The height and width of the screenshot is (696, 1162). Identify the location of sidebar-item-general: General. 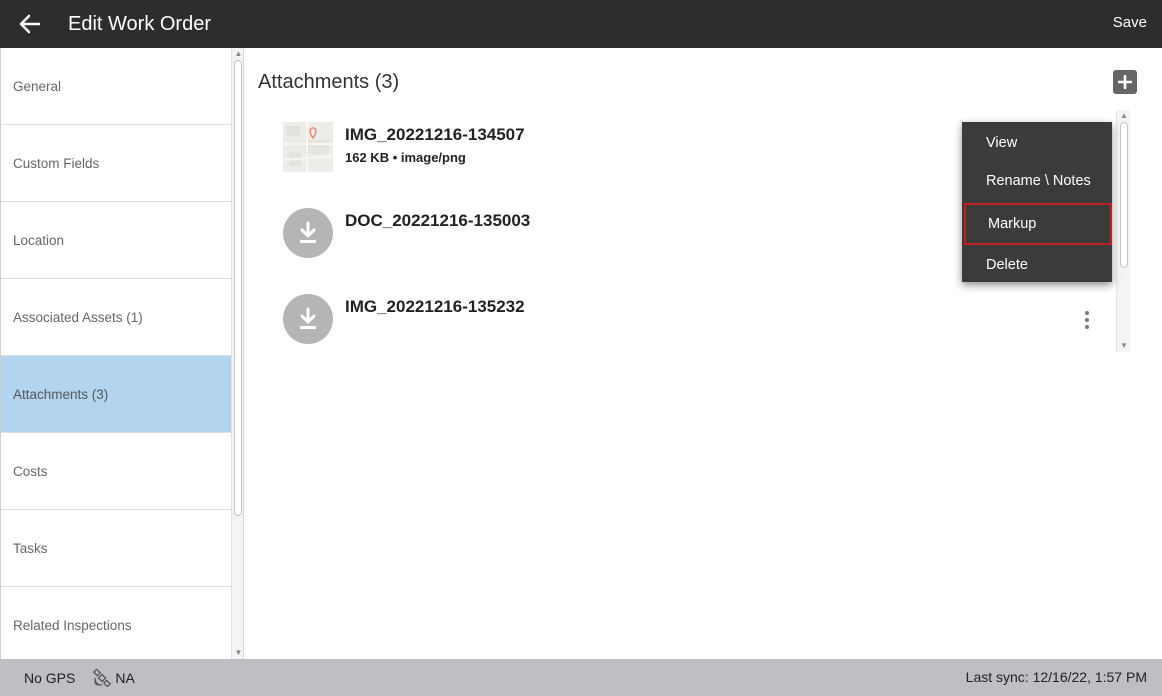
(116, 86).